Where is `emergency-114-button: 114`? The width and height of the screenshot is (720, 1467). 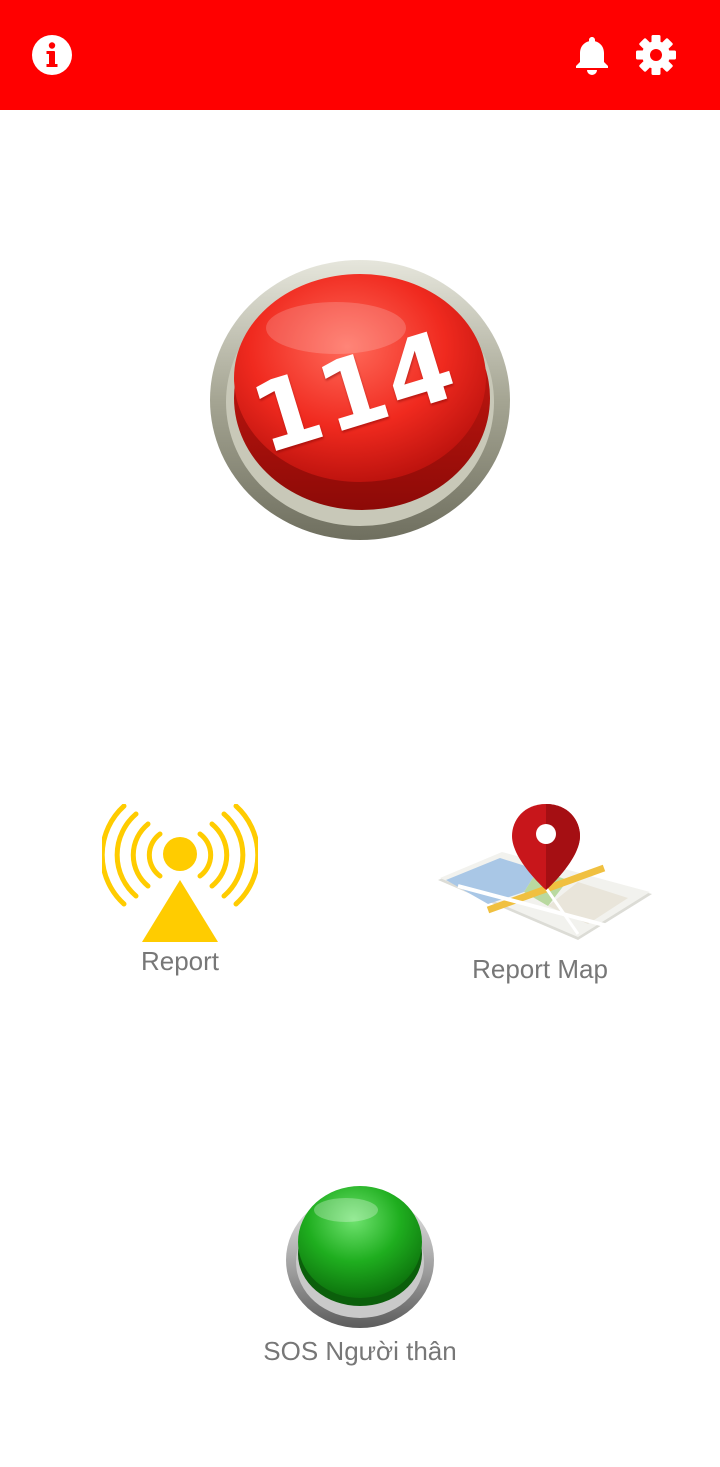
emergency-114-button: 114 is located at coordinates (360, 397).